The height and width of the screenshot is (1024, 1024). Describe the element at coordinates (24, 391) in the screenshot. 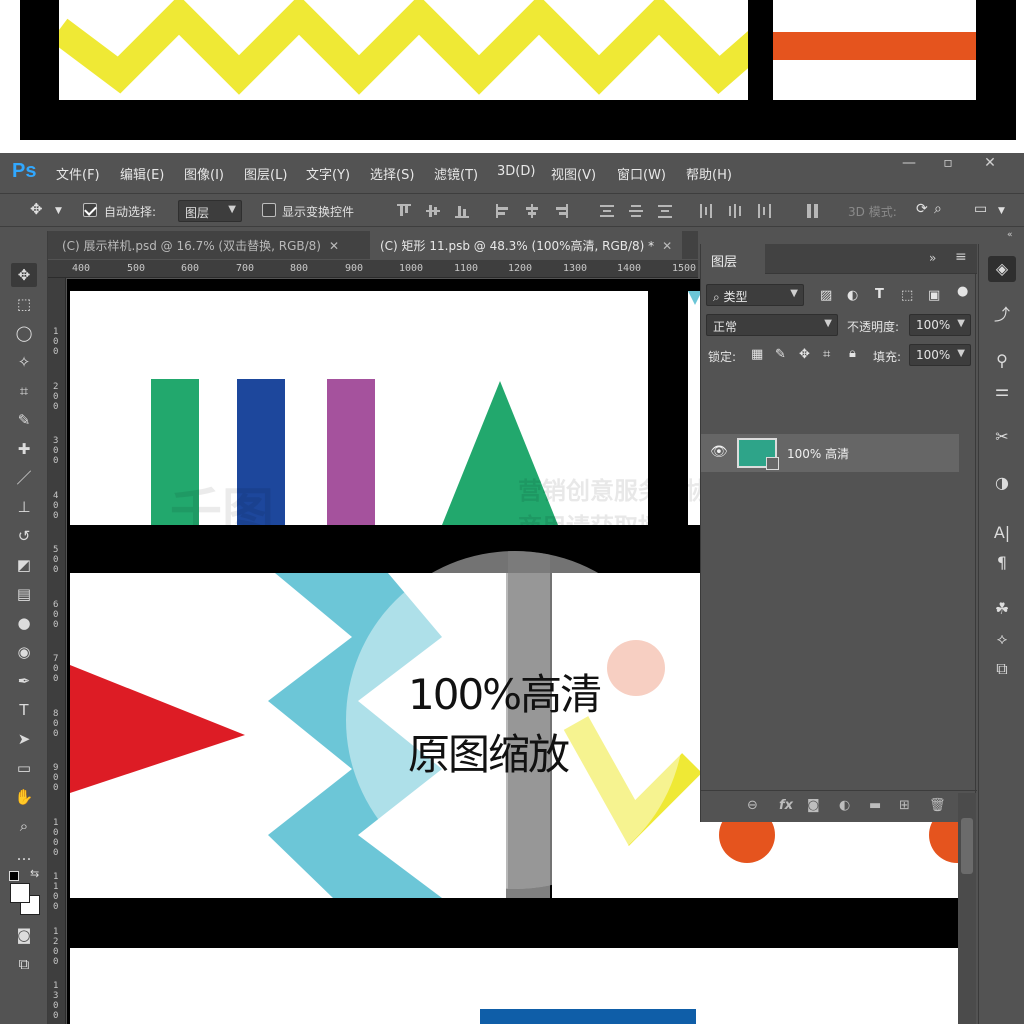

I see `crop-tool-icon: ⌗` at that location.